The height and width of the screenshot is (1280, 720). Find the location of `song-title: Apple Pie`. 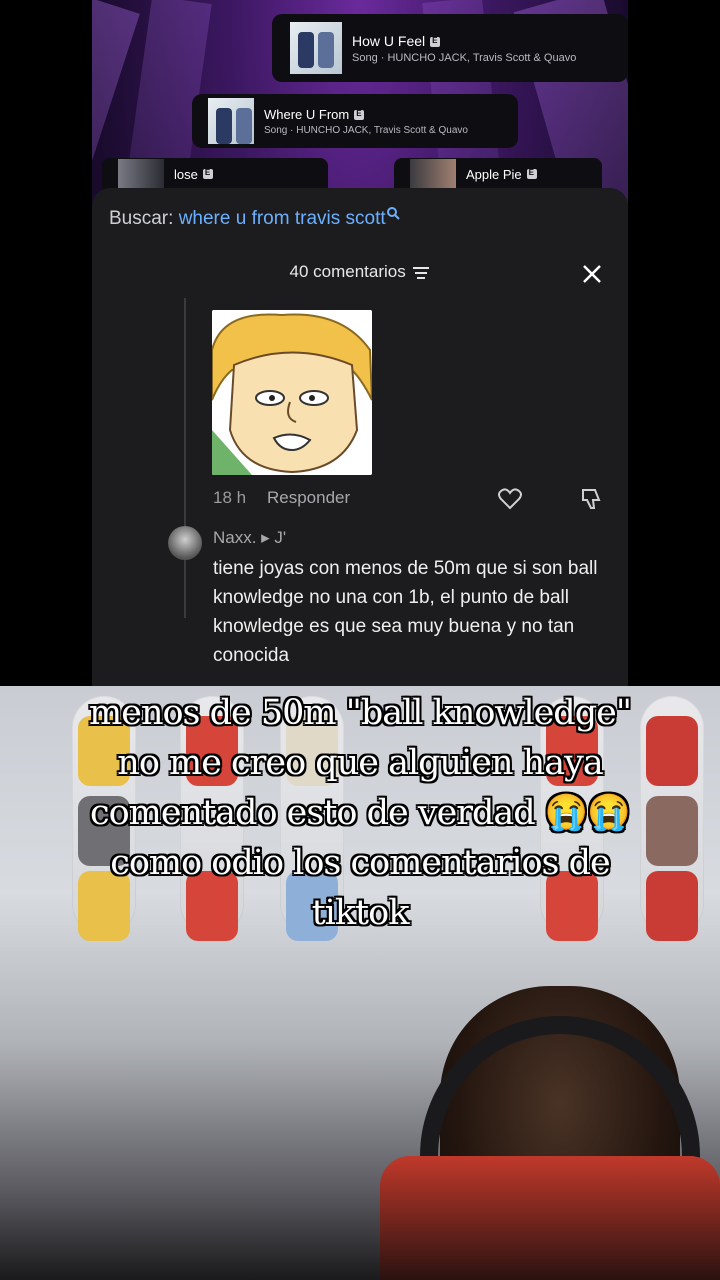

song-title: Apple Pie is located at coordinates (494, 174).